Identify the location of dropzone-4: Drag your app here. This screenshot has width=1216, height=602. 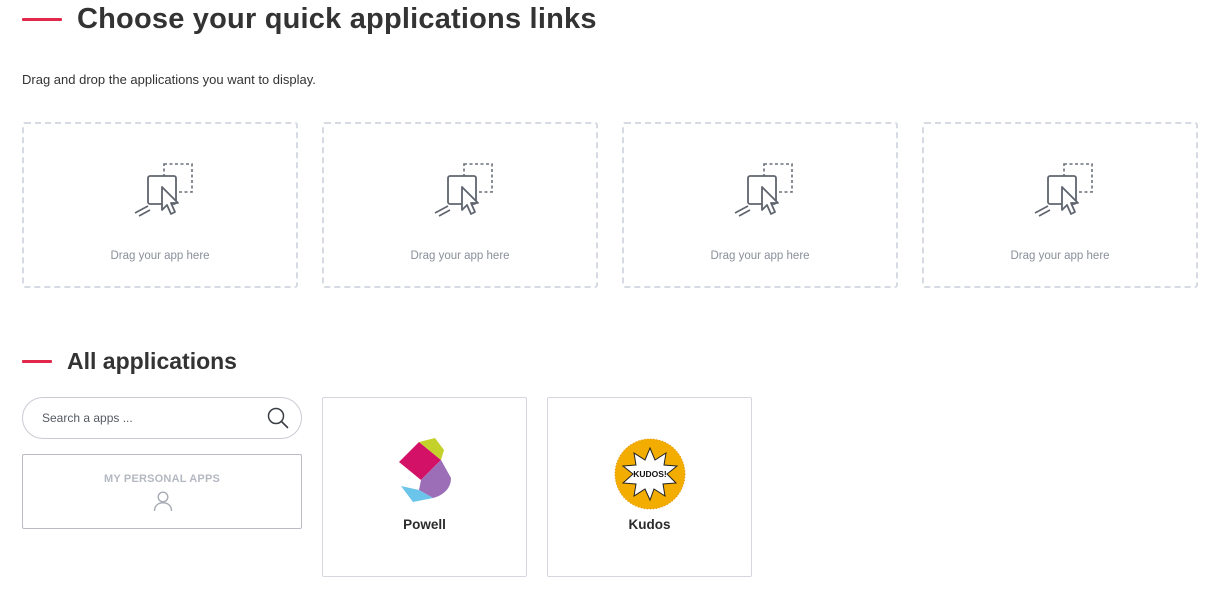
(1060, 205).